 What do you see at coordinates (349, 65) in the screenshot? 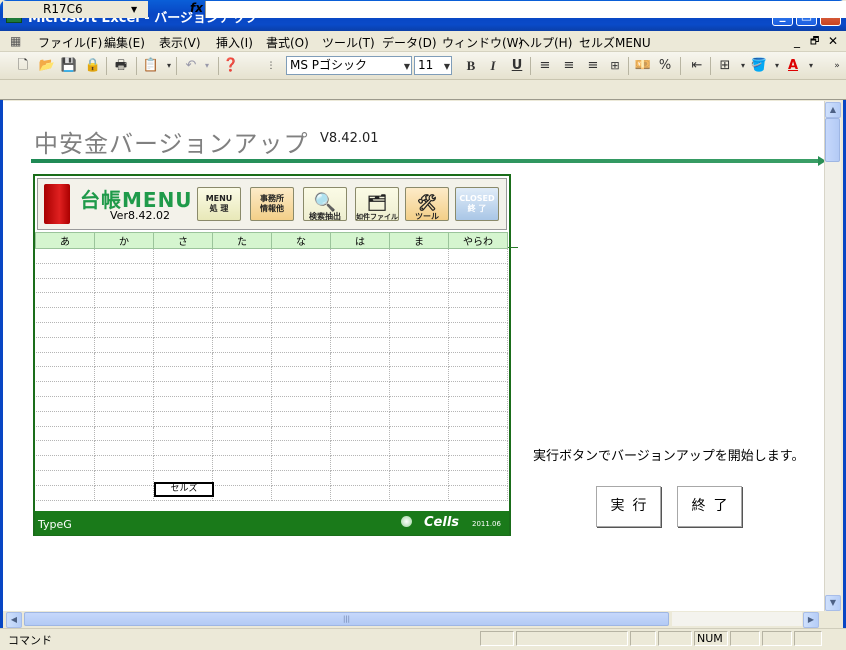
I see `font-name-select: MS Pゴシック ▼` at bounding box center [349, 65].